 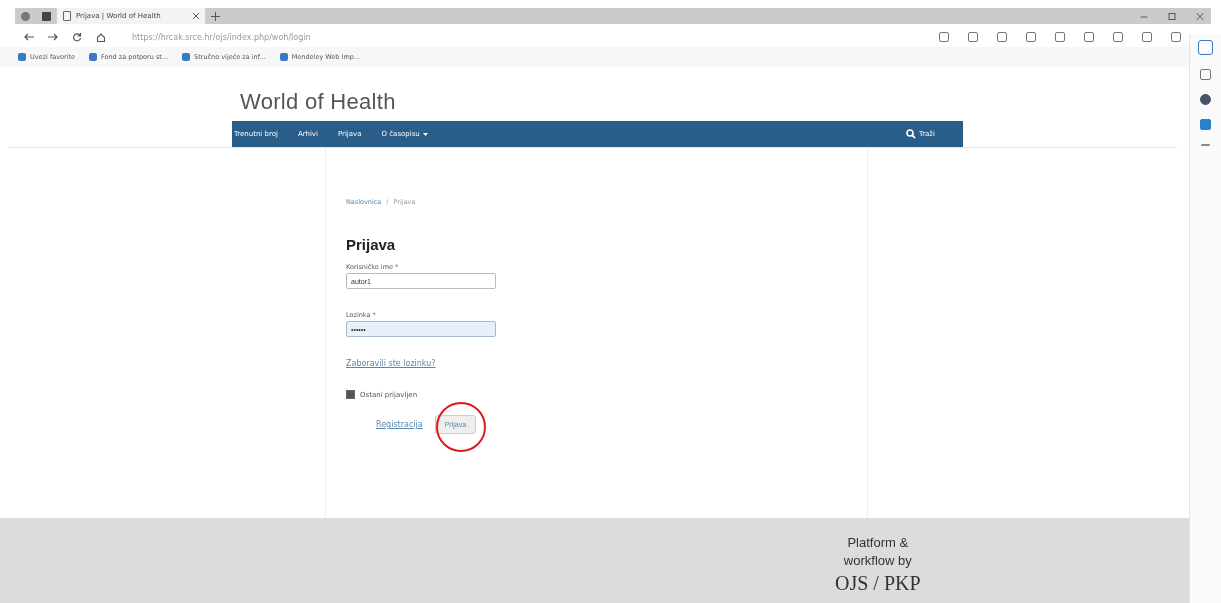 What do you see at coordinates (46, 16) in the screenshot?
I see `tab-actions-icon` at bounding box center [46, 16].